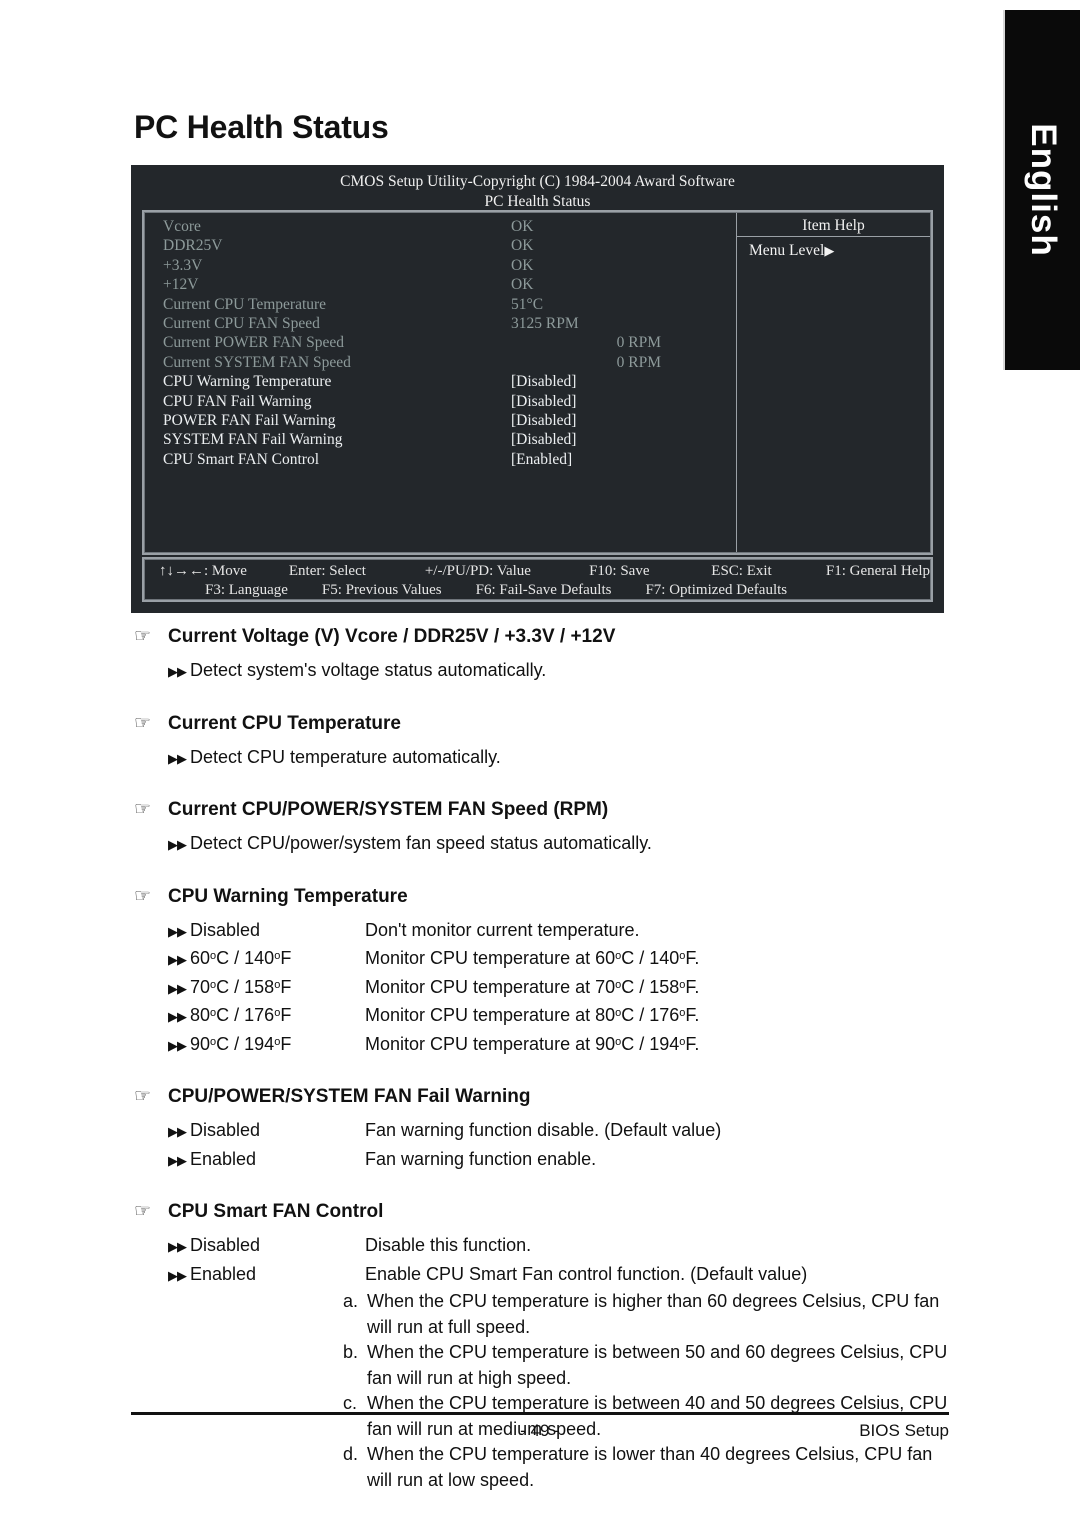 The image size is (1080, 1529). What do you see at coordinates (349, 1096) in the screenshot?
I see `section-heading-text: CPU/POWER/SYSTEM FAN Fail Warning` at bounding box center [349, 1096].